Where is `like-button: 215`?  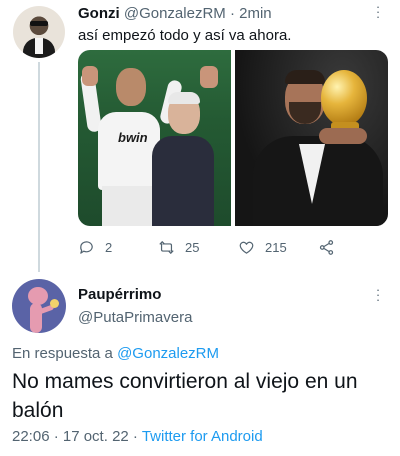 like-button: 215 is located at coordinates (262, 247).